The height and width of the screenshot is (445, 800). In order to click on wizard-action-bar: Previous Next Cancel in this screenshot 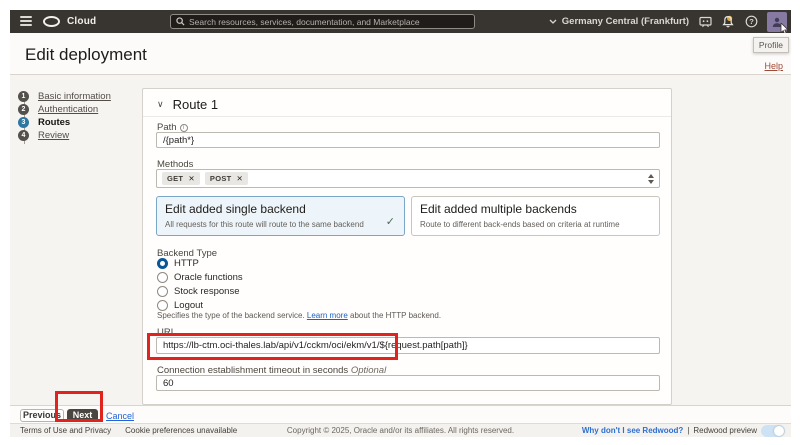, I will do `click(400, 414)`.